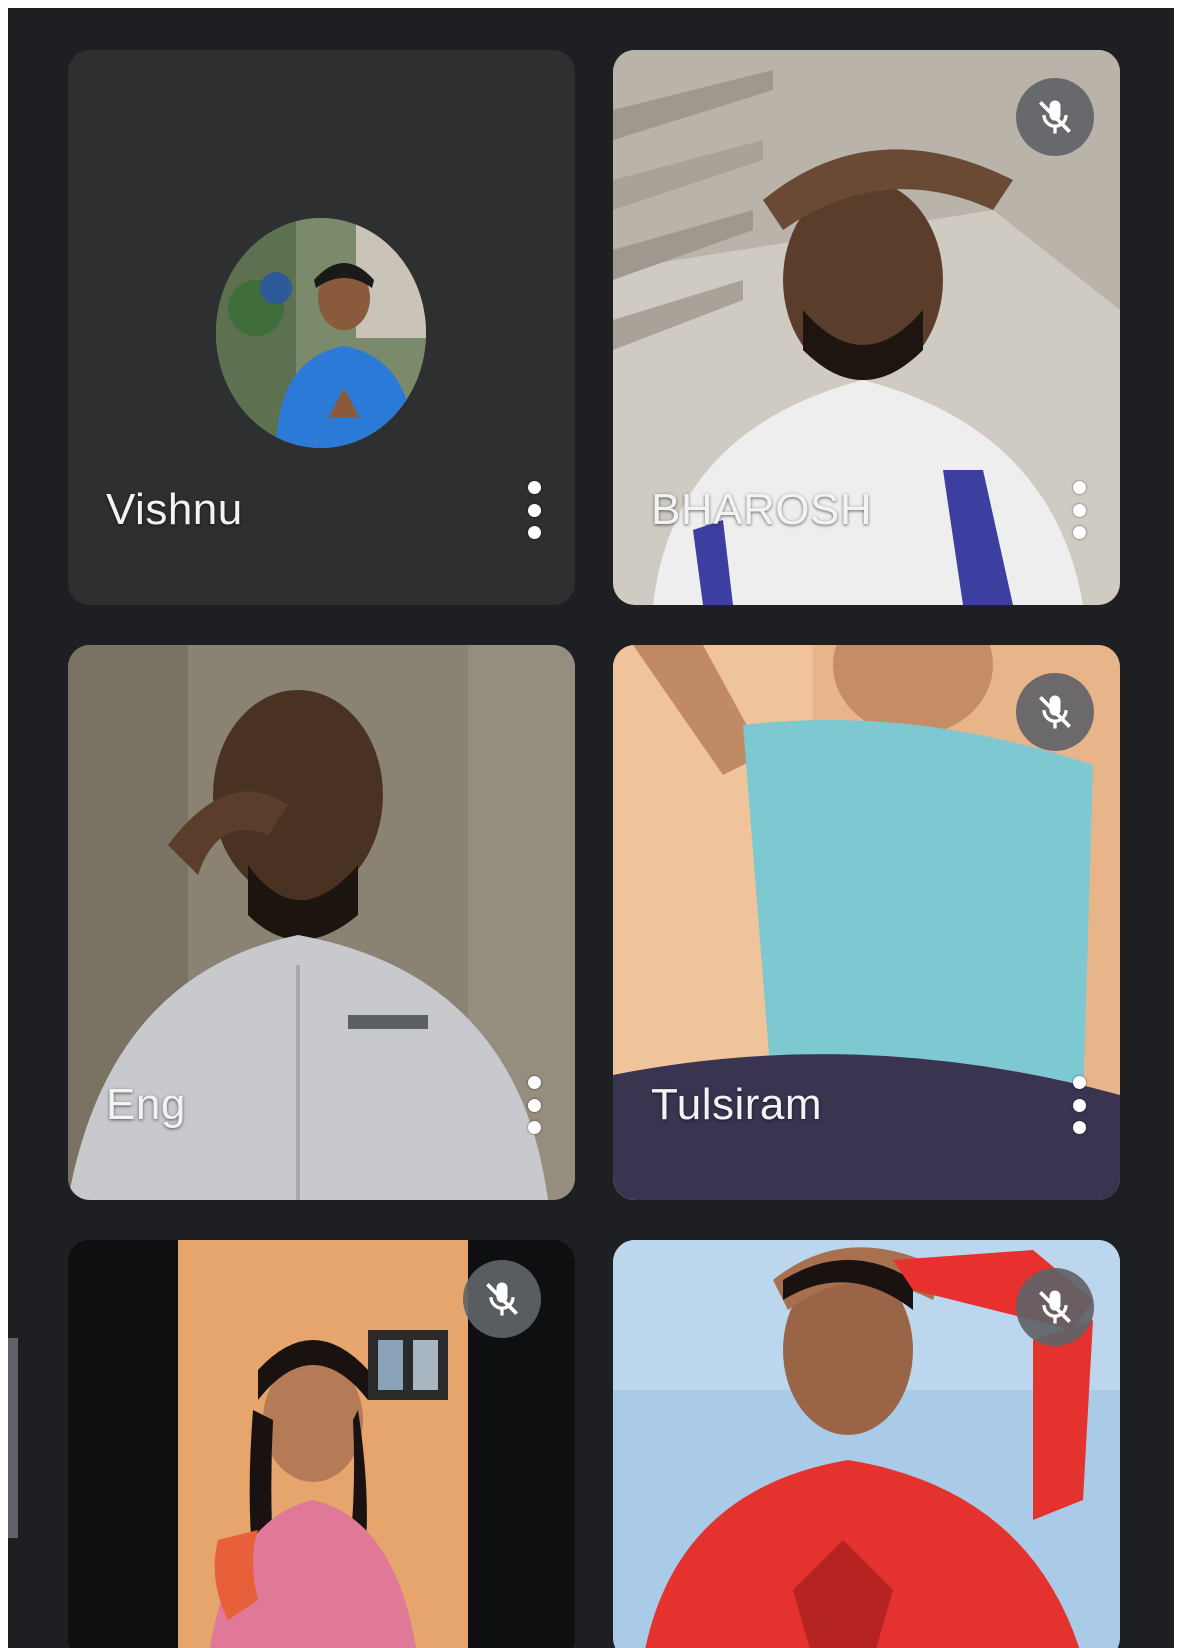  I want to click on participant-name: BHAROSH, so click(762, 509).